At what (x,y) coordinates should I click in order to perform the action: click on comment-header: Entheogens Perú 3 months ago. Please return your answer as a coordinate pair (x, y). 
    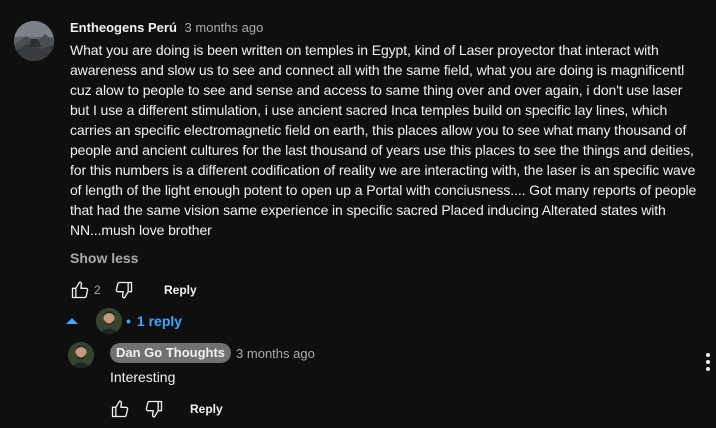
    Looking at the image, I should click on (386, 28).